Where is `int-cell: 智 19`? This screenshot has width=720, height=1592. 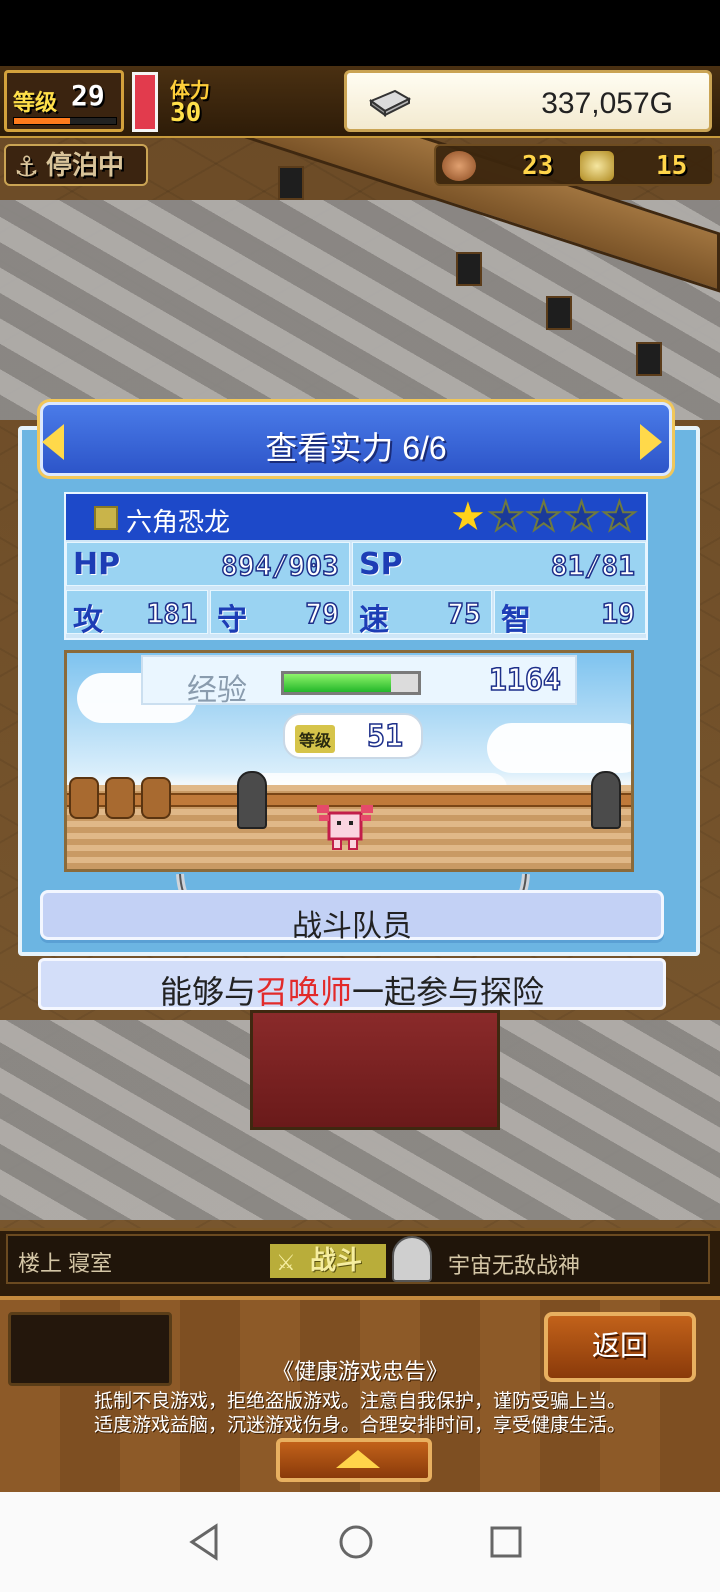 int-cell: 智 19 is located at coordinates (570, 614).